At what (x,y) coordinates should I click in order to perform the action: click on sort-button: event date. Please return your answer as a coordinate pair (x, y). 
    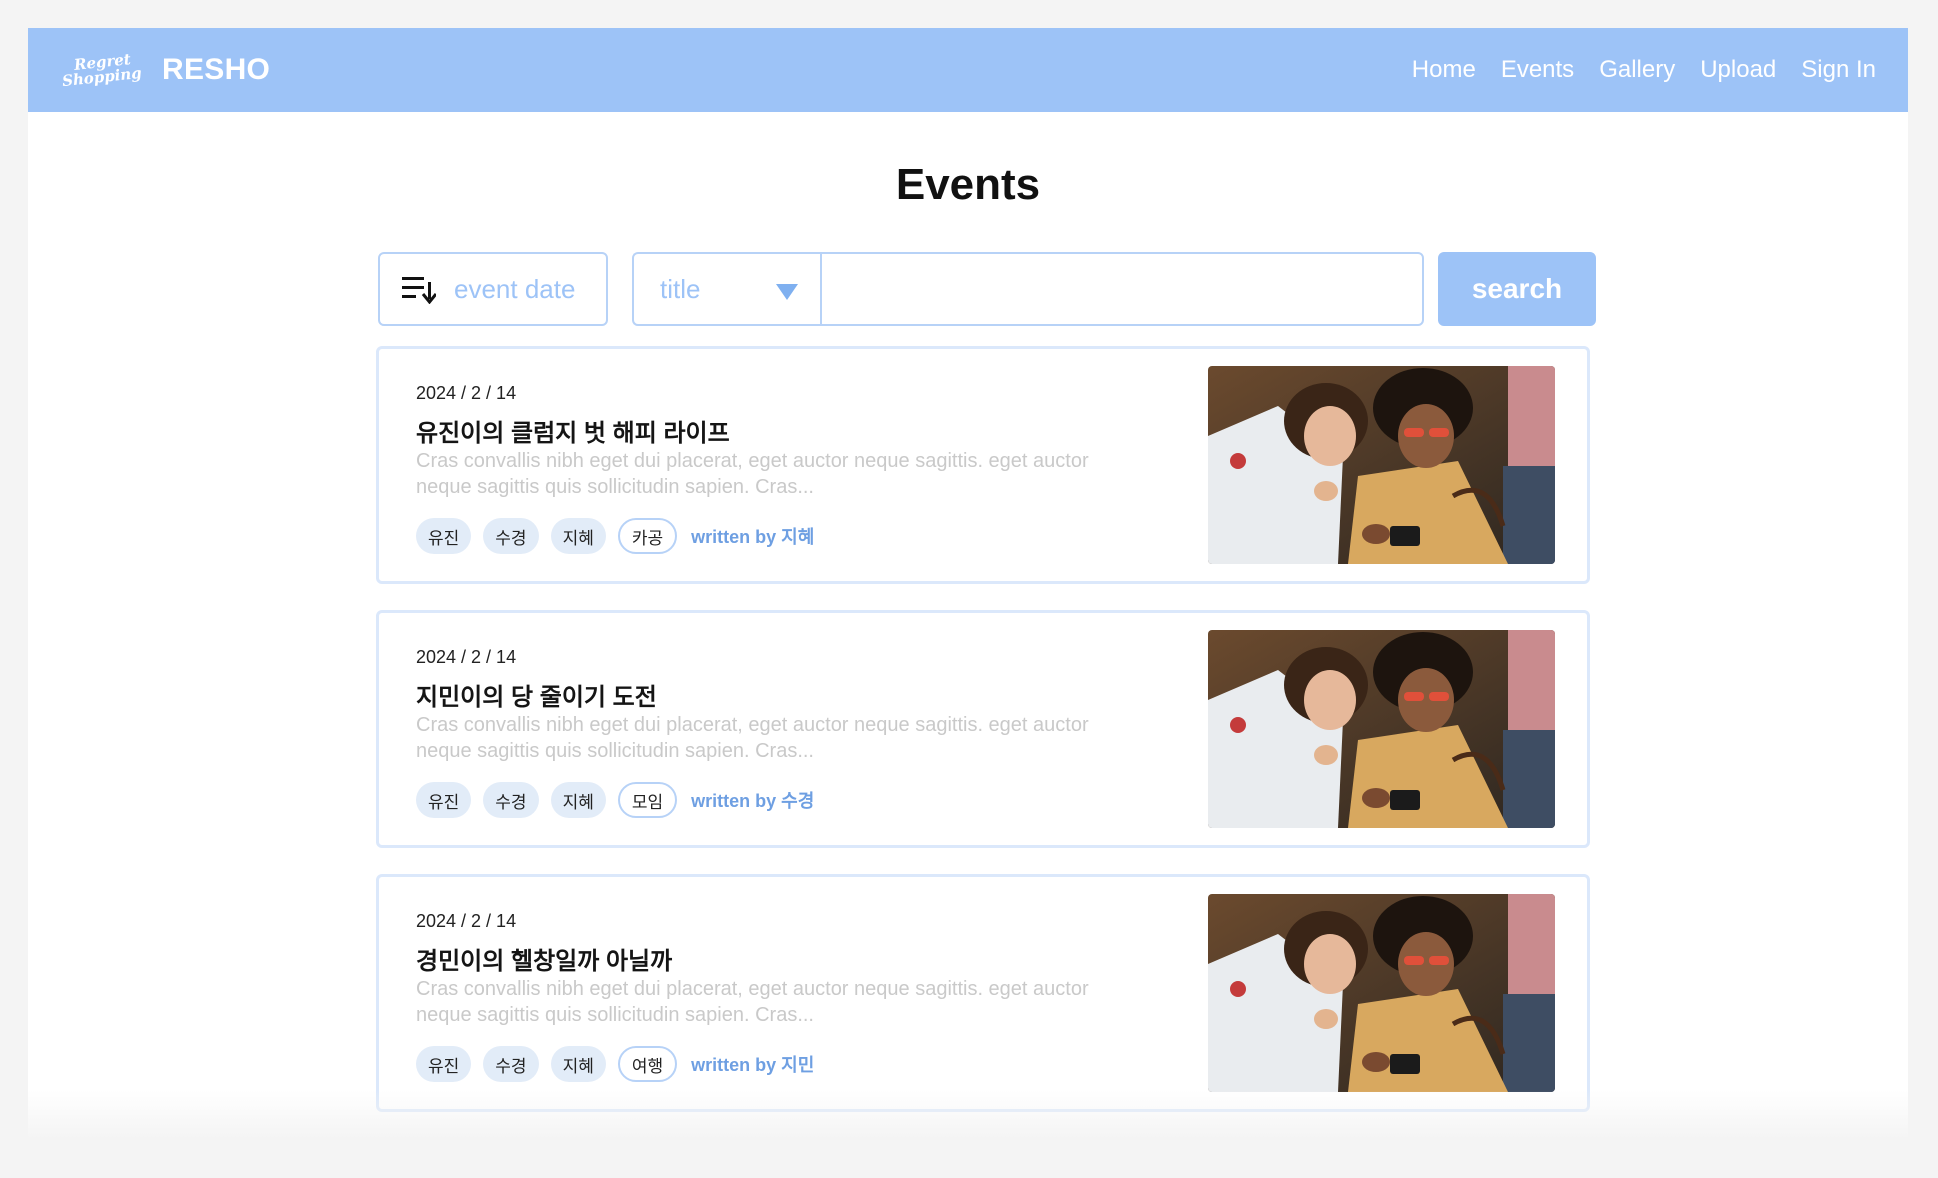
    Looking at the image, I should click on (493, 289).